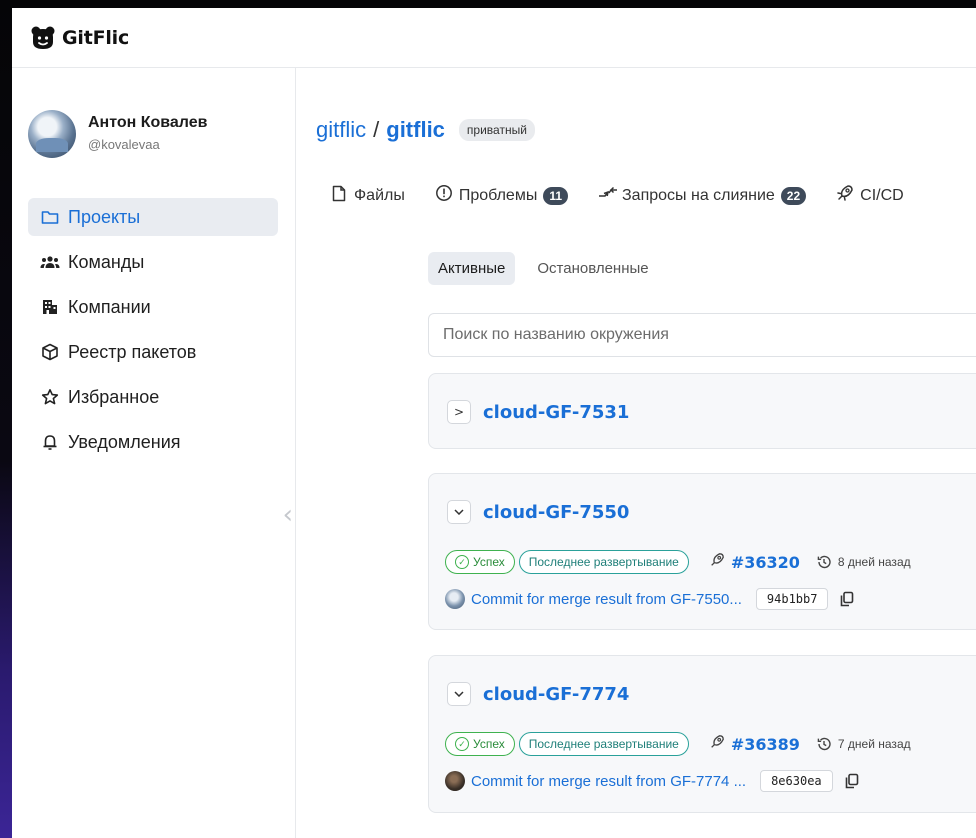 This screenshot has width=976, height=838. I want to click on repo-tabs: Файлы Проблемы 11 Запросы на слияние 22, so click(617, 195).